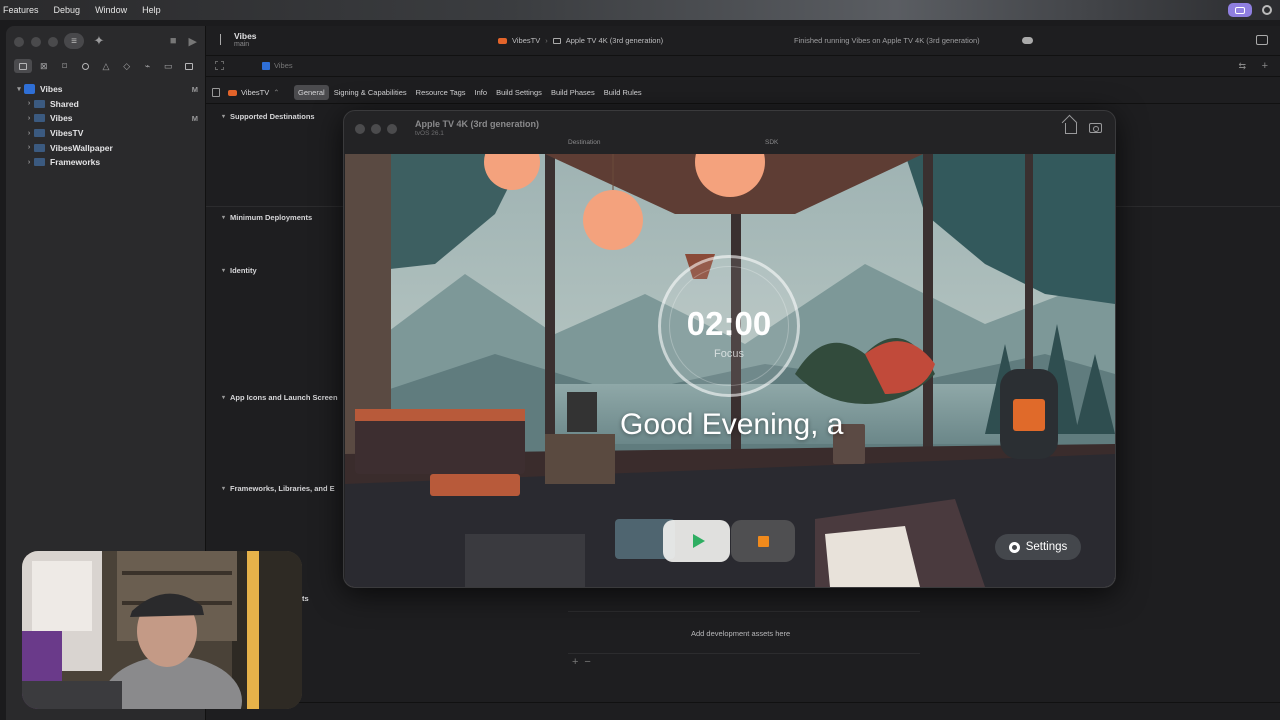  Describe the element at coordinates (623, 92) in the screenshot. I see `tab-build-rules: Build Rules` at that location.